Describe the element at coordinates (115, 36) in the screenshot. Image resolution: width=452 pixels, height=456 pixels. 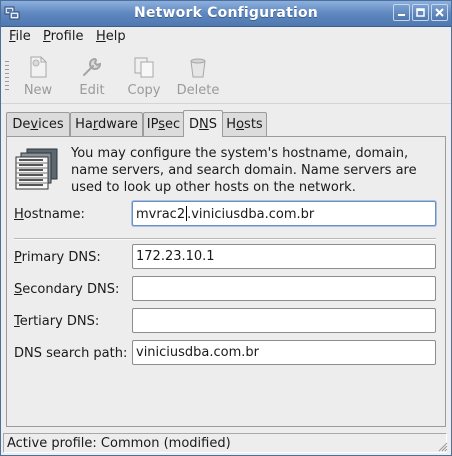
I see `menu-help-label: elp` at that location.